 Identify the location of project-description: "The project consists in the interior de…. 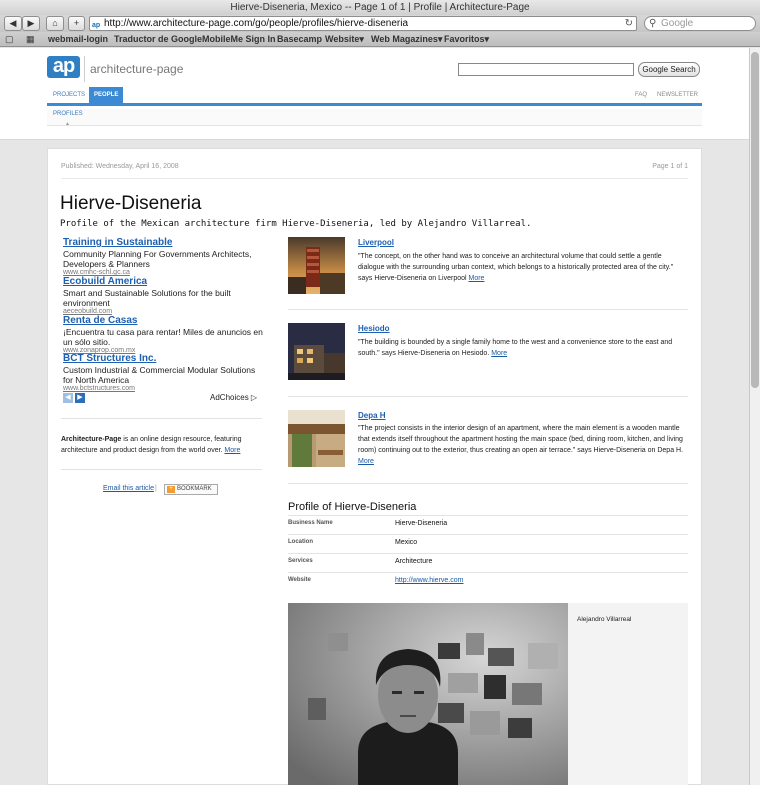
(523, 445).